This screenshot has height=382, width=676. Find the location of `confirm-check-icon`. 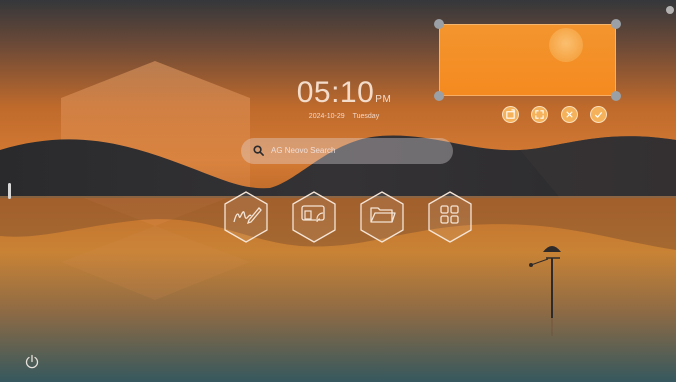

confirm-check-icon is located at coordinates (598, 115).